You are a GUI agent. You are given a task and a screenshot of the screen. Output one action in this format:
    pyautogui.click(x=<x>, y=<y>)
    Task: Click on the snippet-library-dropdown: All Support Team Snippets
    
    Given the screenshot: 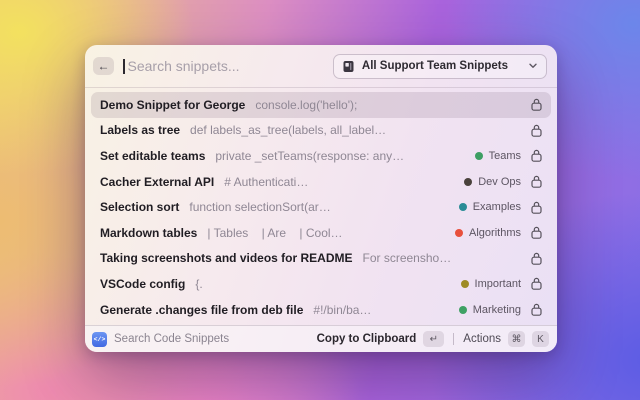 What is the action you would take?
    pyautogui.click(x=439, y=66)
    